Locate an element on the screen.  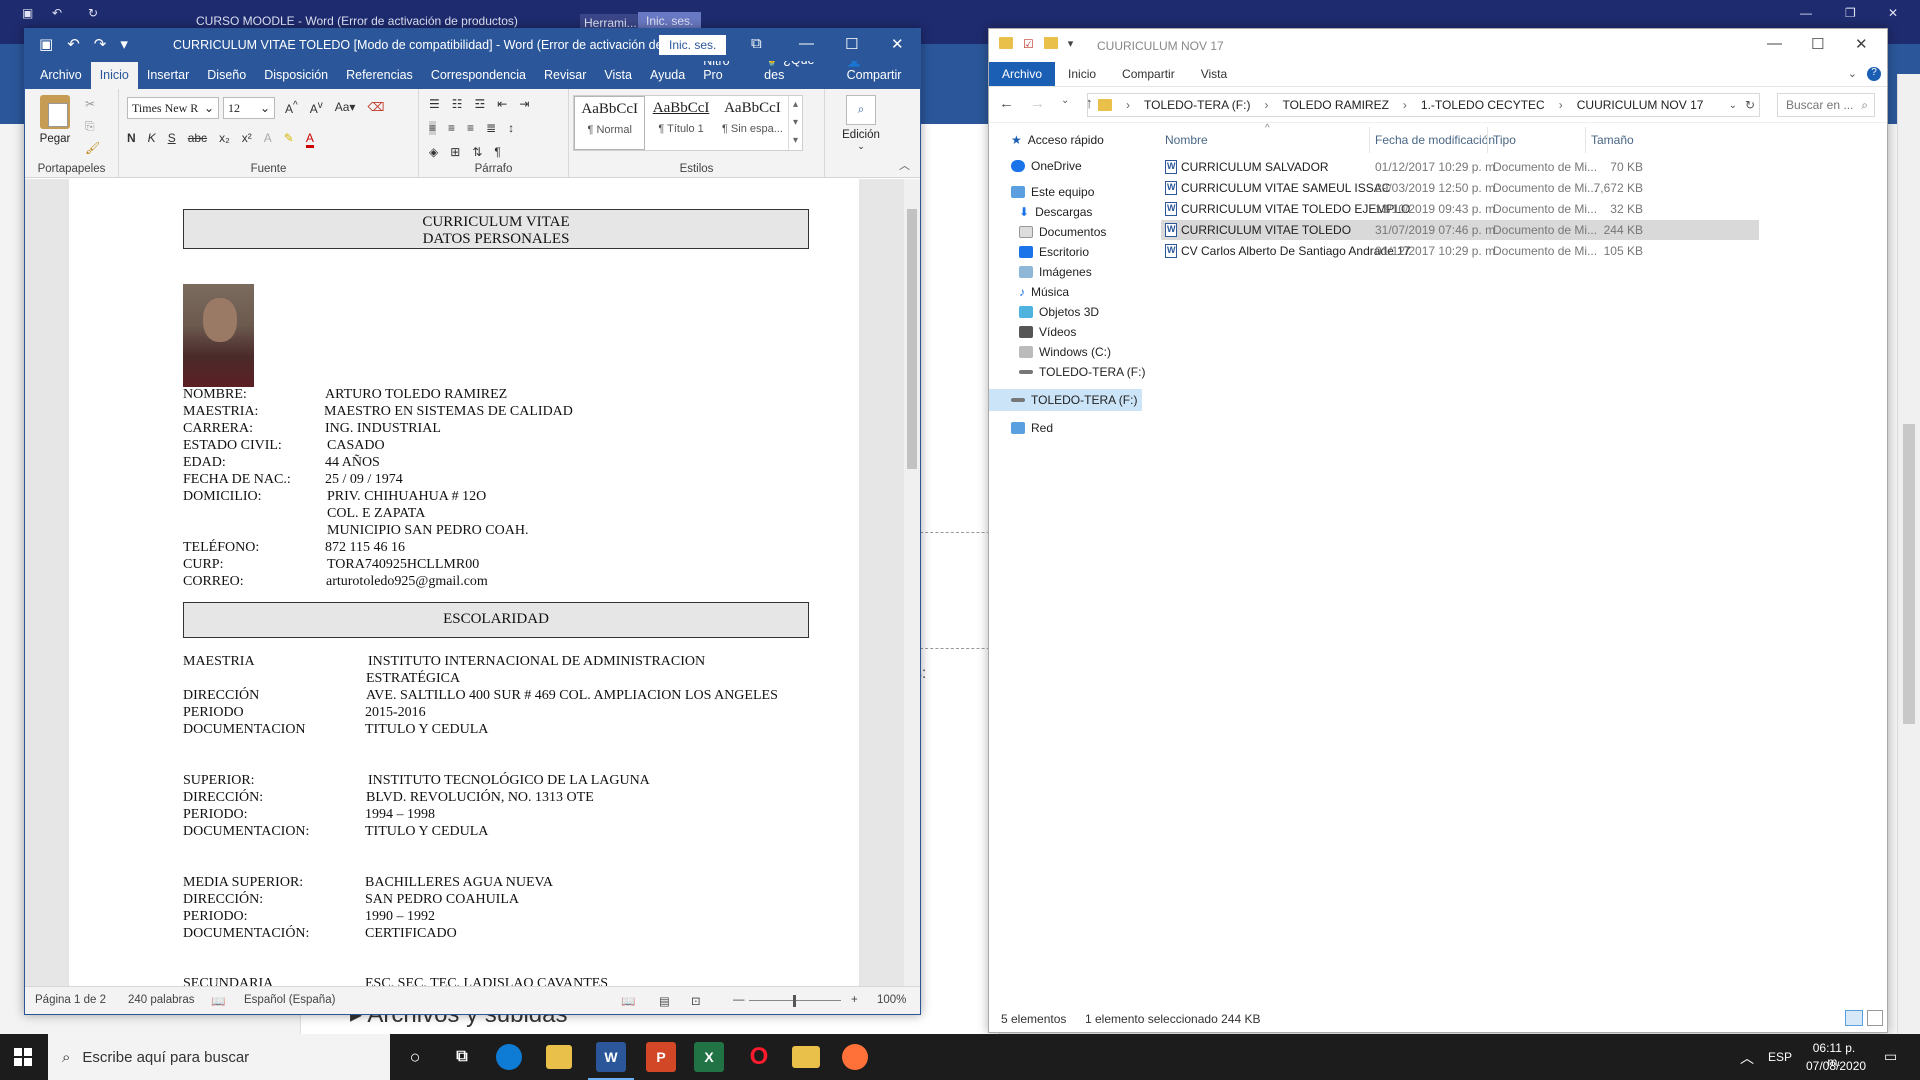
explorer-search-input: Buscar en ... ⌕ is located at coordinates (1826, 105).